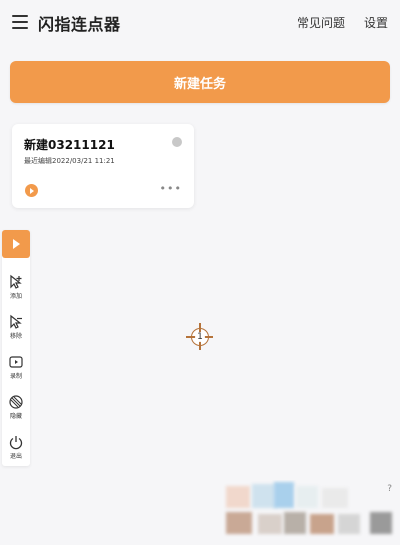 The width and height of the screenshot is (400, 545). Describe the element at coordinates (16, 348) in the screenshot. I see `floating-toolbar: 添加 移除 录制 隐藏 退出` at that location.